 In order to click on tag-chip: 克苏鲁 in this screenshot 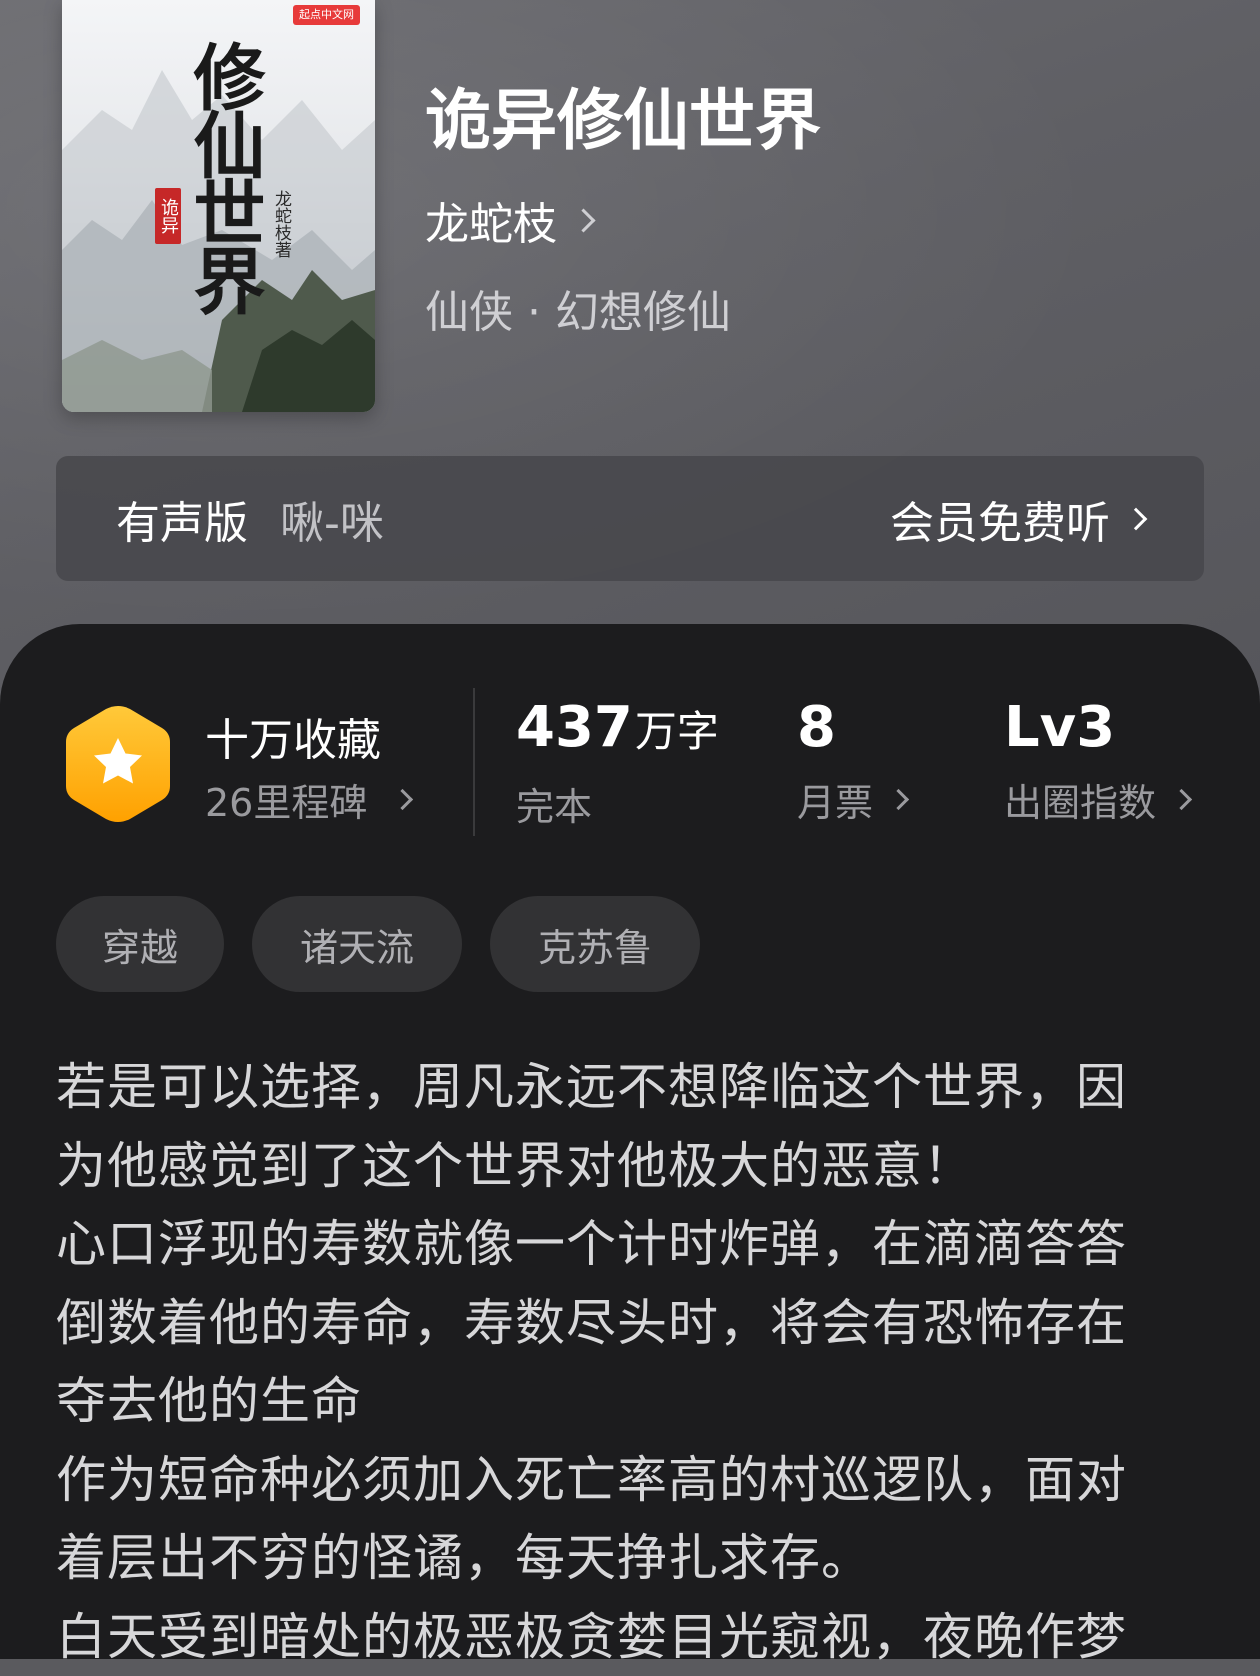, I will do `click(595, 944)`.